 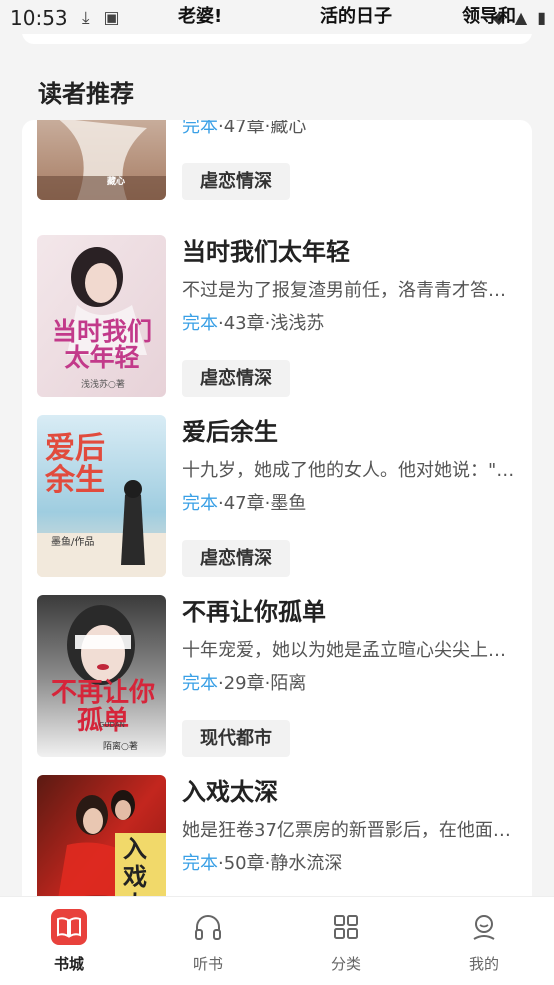 What do you see at coordinates (86, 94) in the screenshot?
I see `section-title: 读者推荐` at bounding box center [86, 94].